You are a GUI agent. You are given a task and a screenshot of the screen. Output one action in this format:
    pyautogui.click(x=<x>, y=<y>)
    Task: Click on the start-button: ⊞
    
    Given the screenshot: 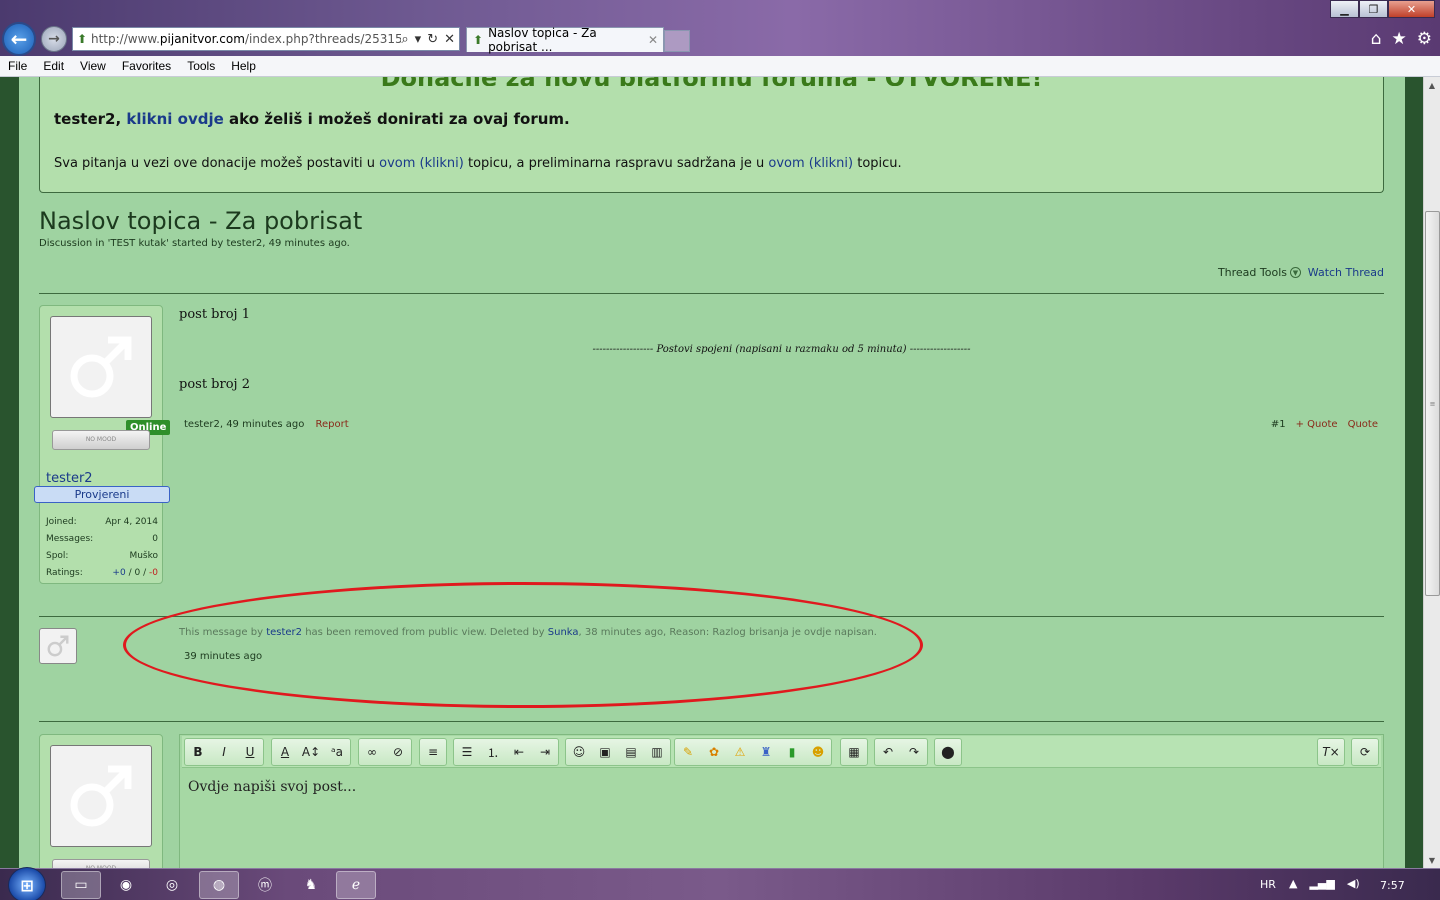 What is the action you would take?
    pyautogui.click(x=27, y=883)
    